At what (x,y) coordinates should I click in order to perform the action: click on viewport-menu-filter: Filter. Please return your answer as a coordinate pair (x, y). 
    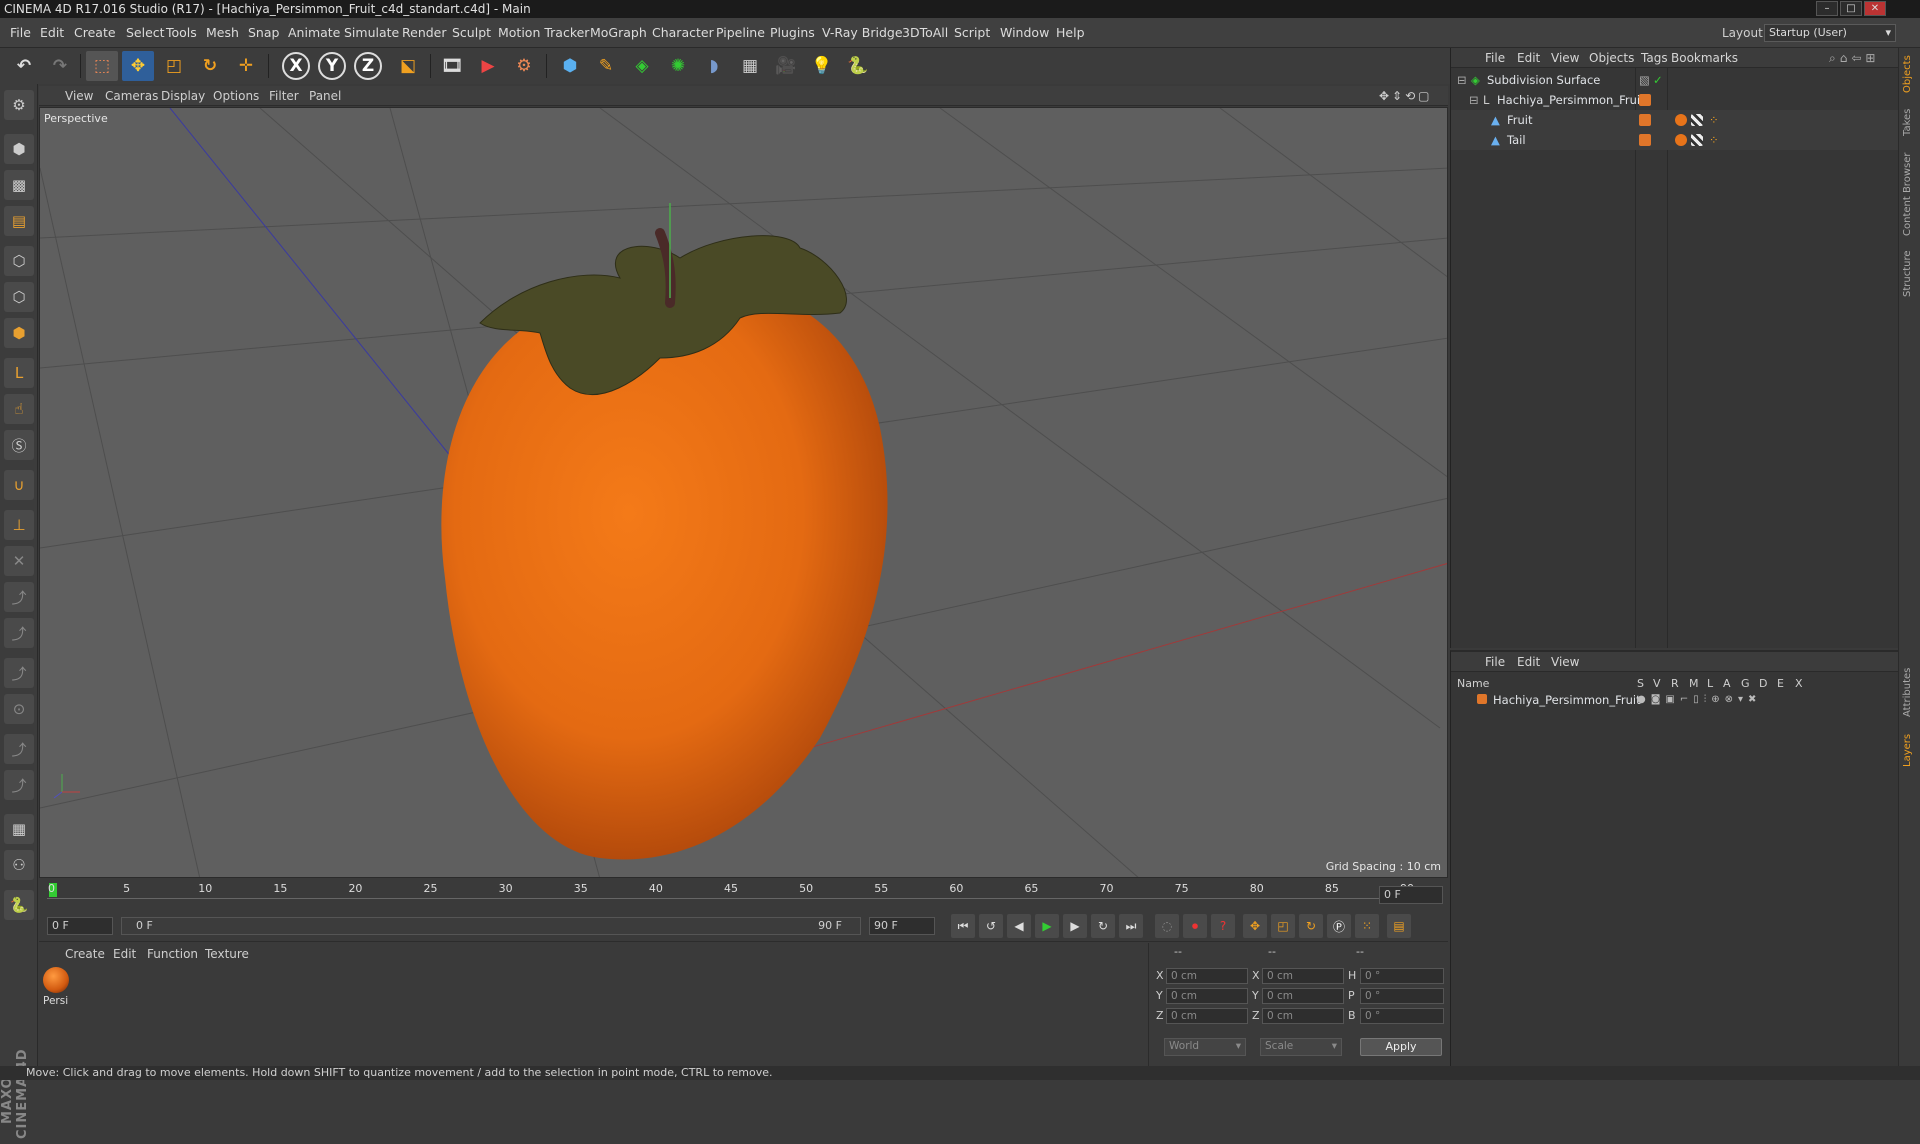
    Looking at the image, I should click on (284, 96).